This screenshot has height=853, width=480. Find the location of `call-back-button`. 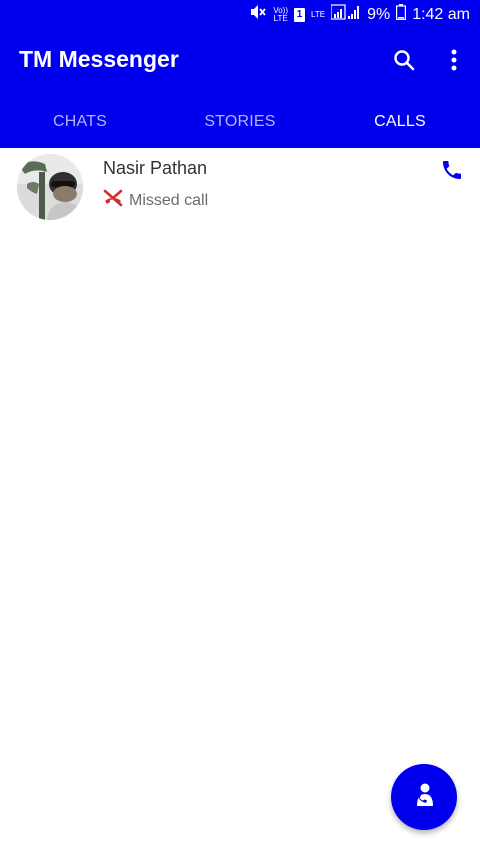

call-back-button is located at coordinates (452, 172).